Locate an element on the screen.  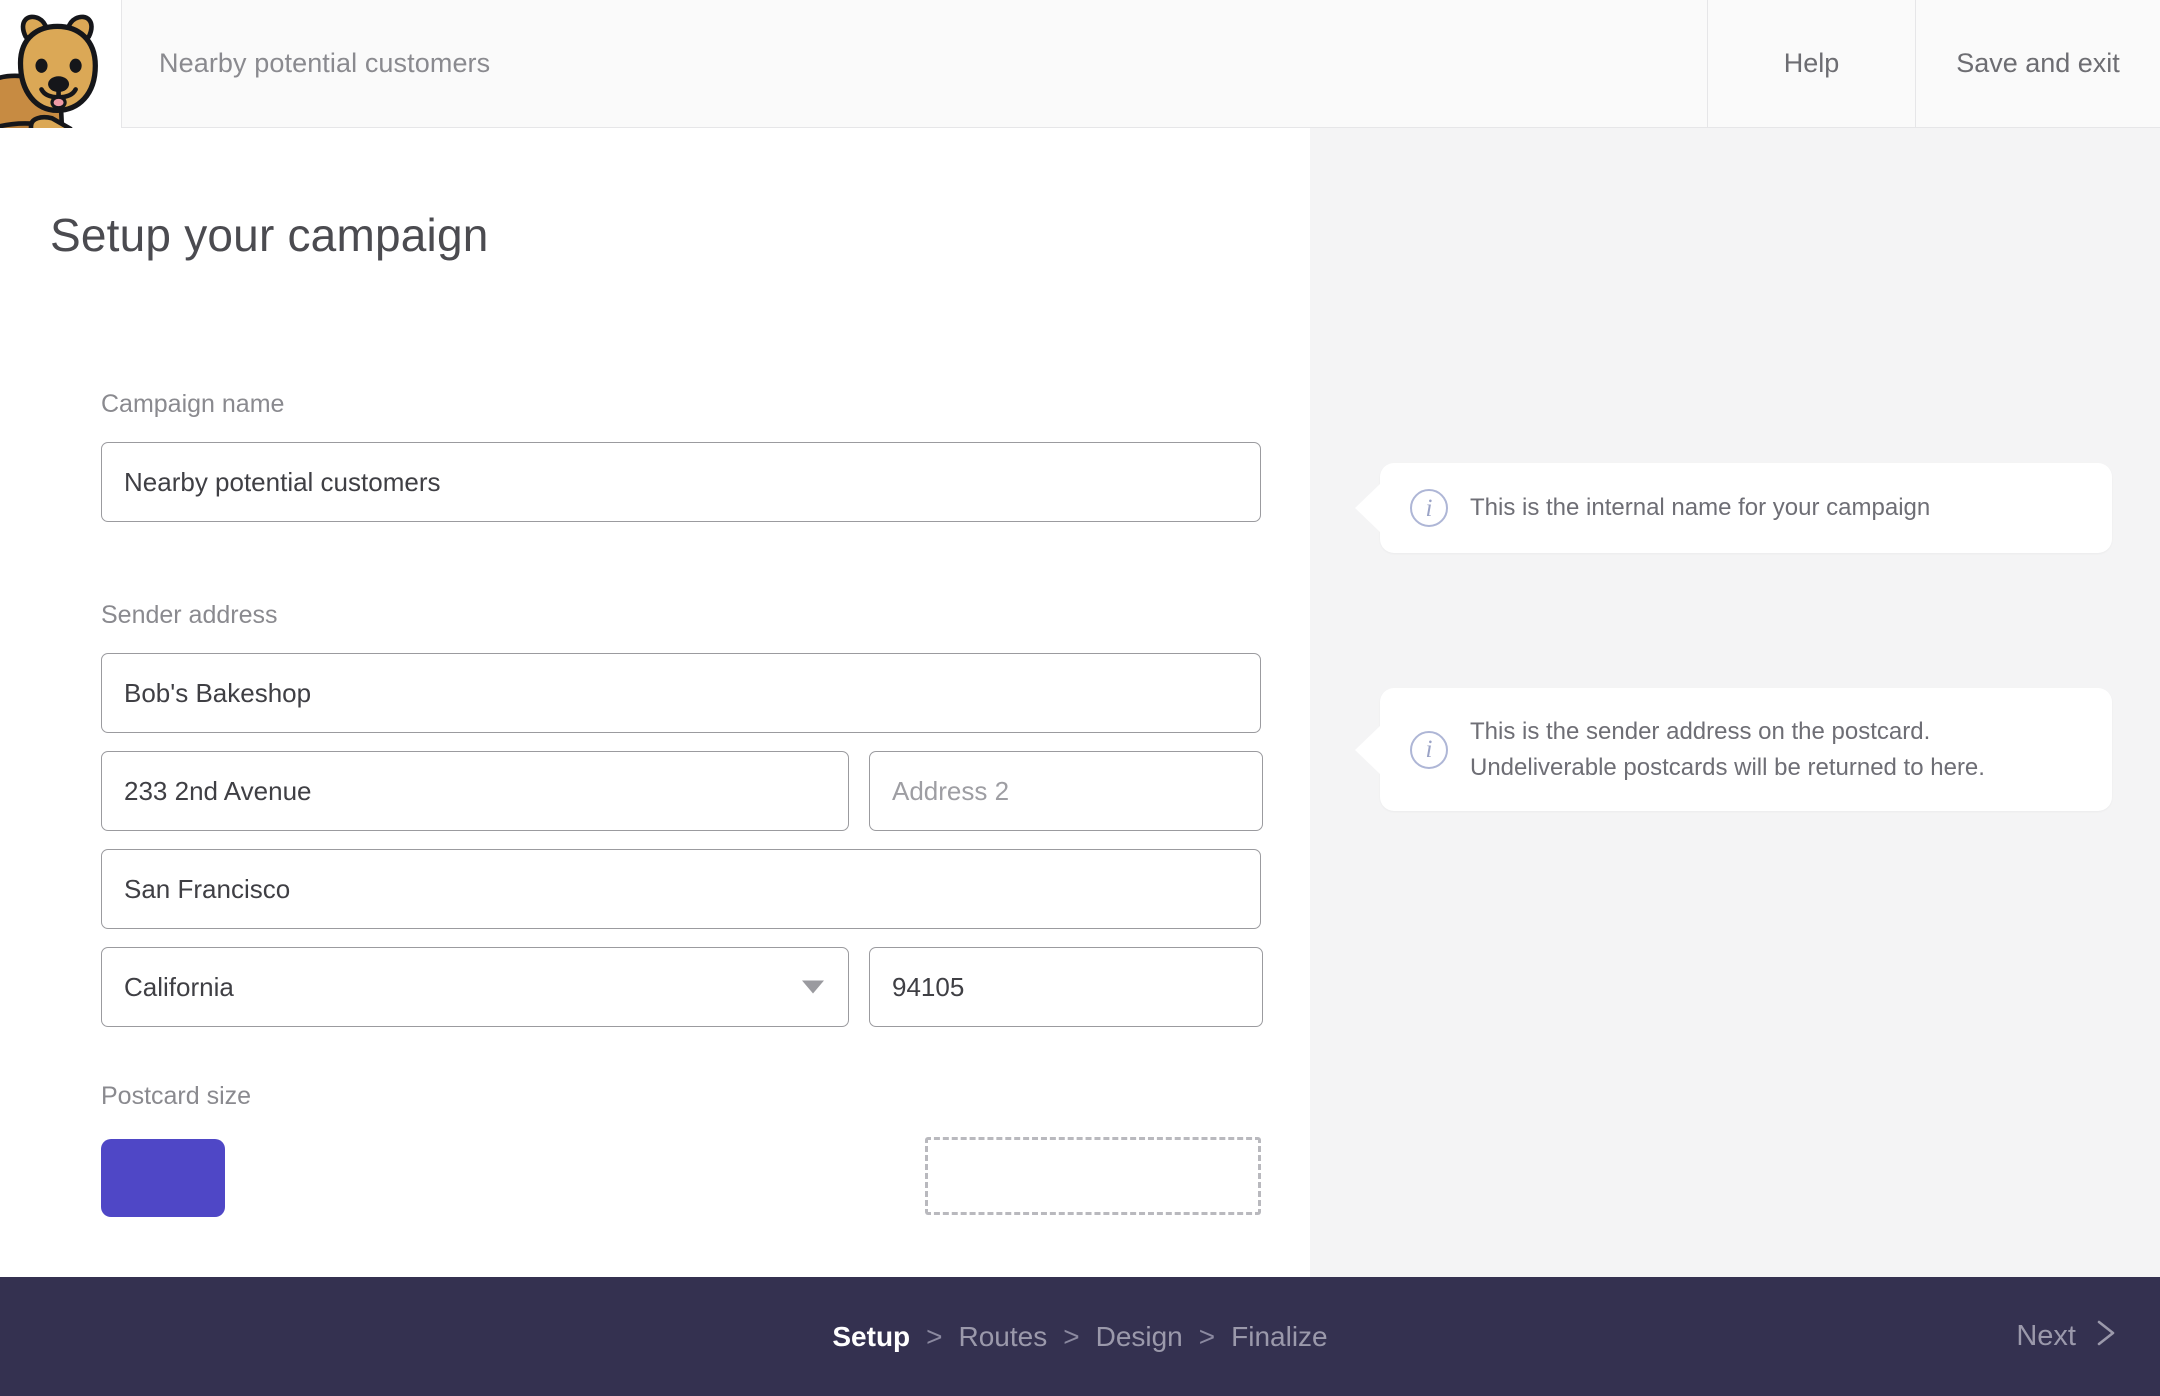
campaign-name-input: Nearby potential customers is located at coordinates (681, 482).